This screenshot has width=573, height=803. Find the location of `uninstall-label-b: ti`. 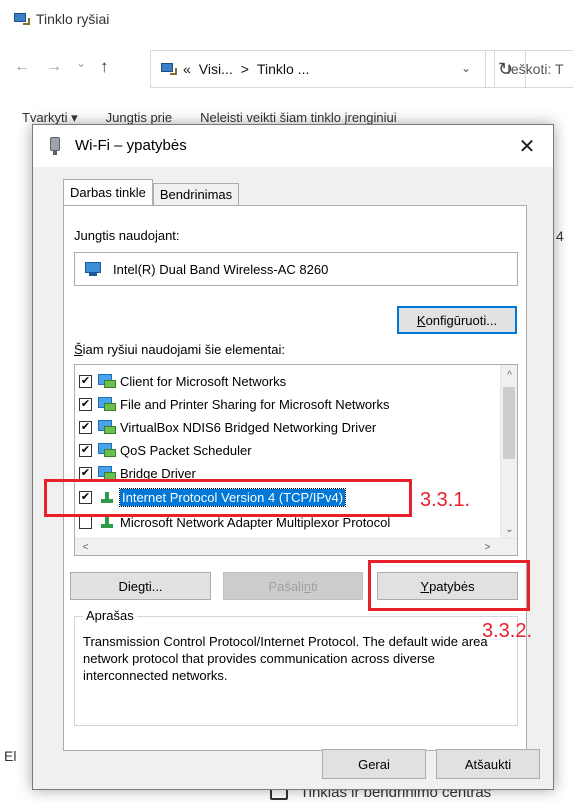

uninstall-label-b: ti is located at coordinates (314, 586).